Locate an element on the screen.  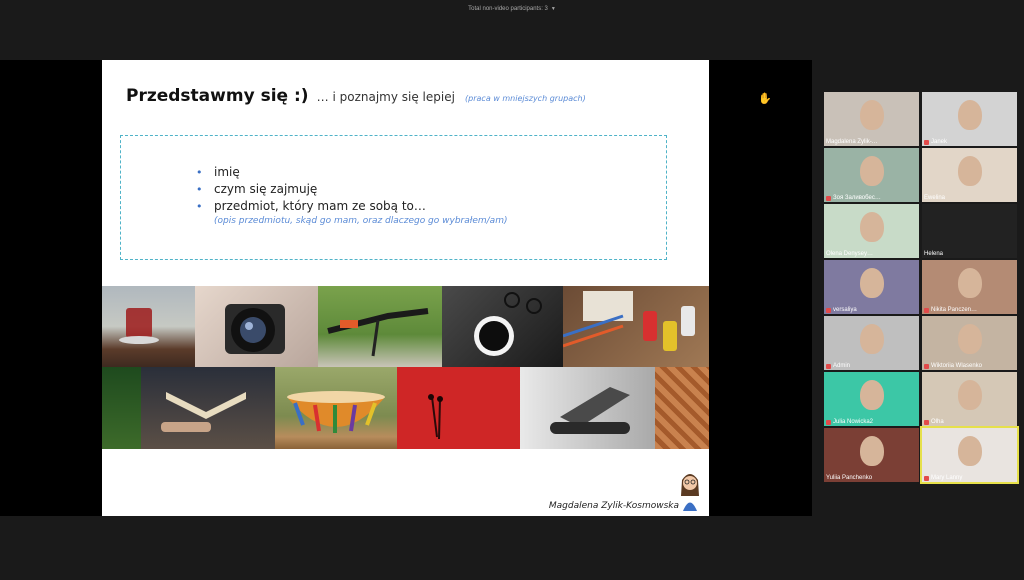
list-item-text: imię is located at coordinates (227, 172).